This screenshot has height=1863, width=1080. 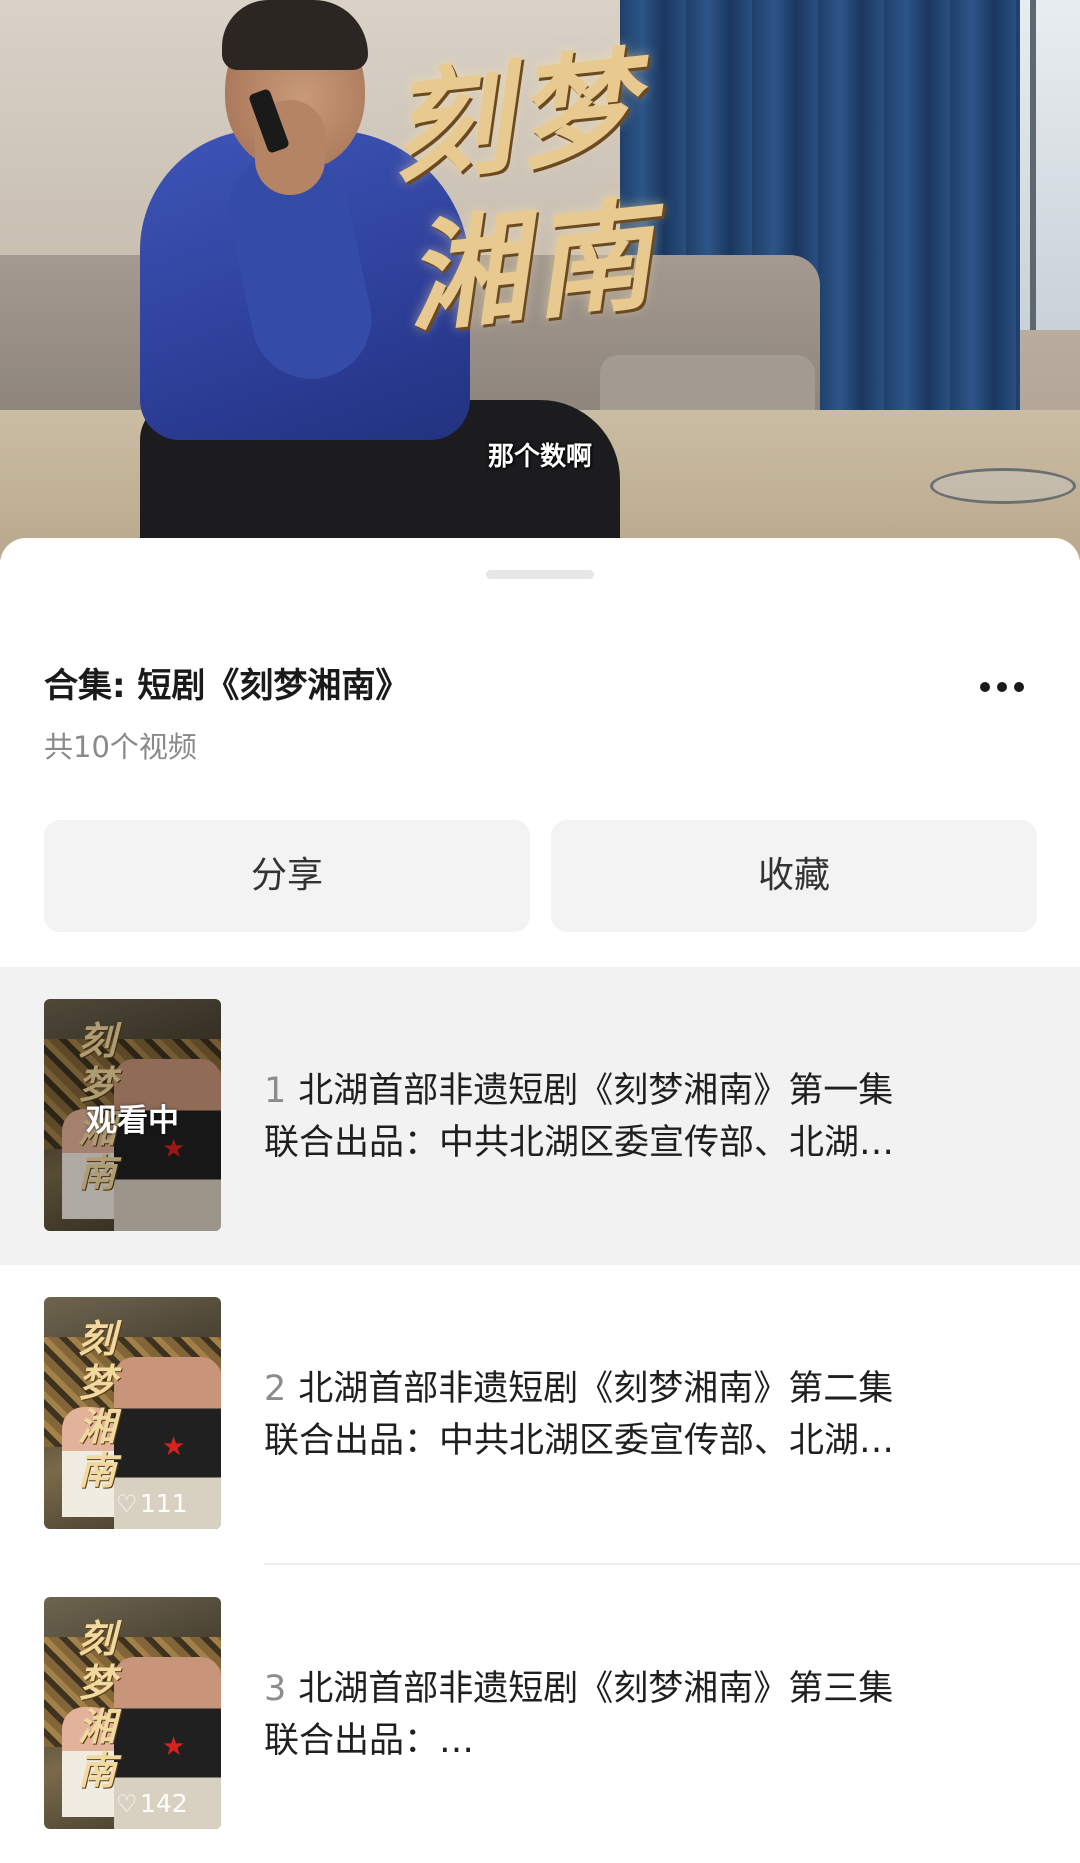 What do you see at coordinates (532, 266) in the screenshot?
I see `title-art-line-2: 湘南` at bounding box center [532, 266].